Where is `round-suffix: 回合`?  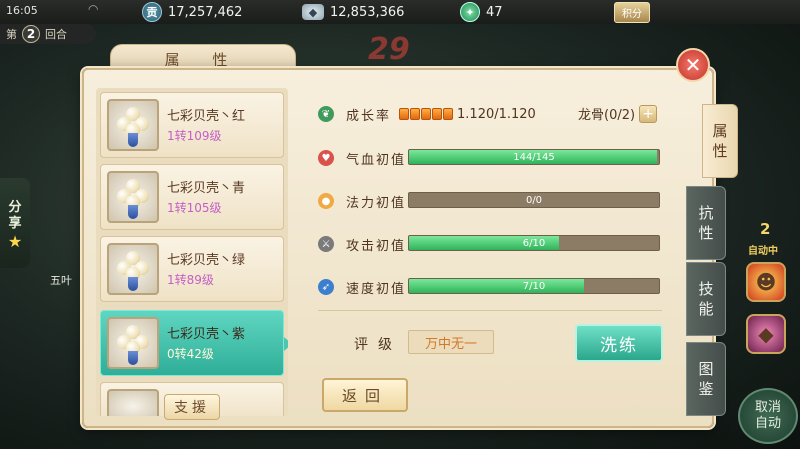 round-suffix: 回合 is located at coordinates (56, 34).